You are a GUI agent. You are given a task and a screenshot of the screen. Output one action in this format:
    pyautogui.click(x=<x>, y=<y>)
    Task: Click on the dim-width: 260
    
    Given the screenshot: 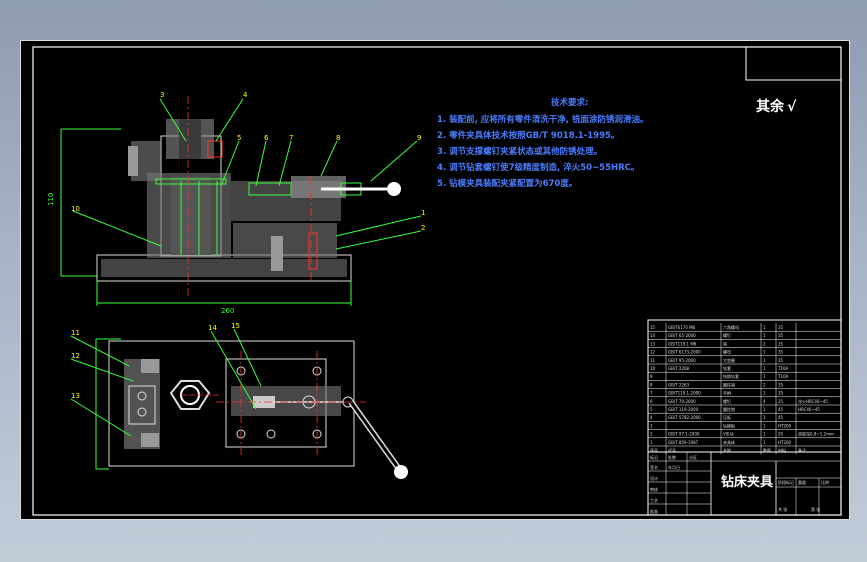 What is the action you would take?
    pyautogui.click(x=227, y=311)
    